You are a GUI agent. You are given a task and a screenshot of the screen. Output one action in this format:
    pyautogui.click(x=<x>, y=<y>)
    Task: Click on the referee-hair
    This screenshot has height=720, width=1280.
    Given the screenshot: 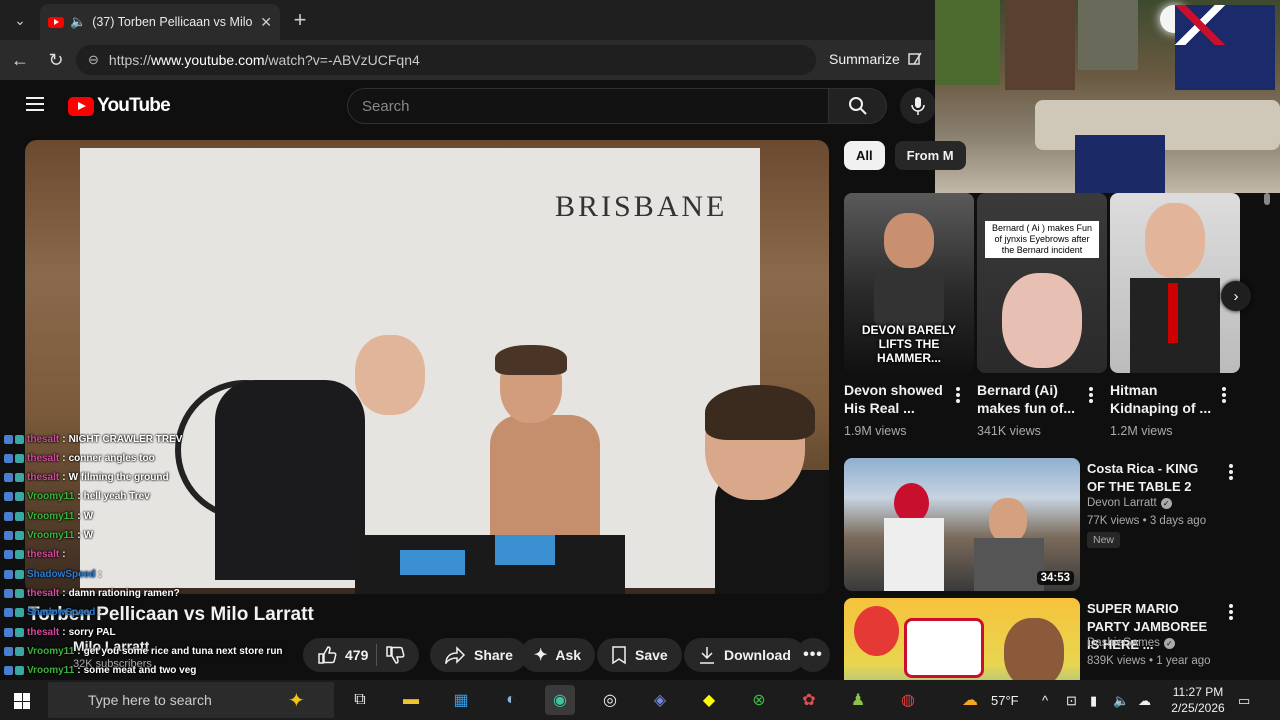 What is the action you would take?
    pyautogui.click(x=760, y=412)
    